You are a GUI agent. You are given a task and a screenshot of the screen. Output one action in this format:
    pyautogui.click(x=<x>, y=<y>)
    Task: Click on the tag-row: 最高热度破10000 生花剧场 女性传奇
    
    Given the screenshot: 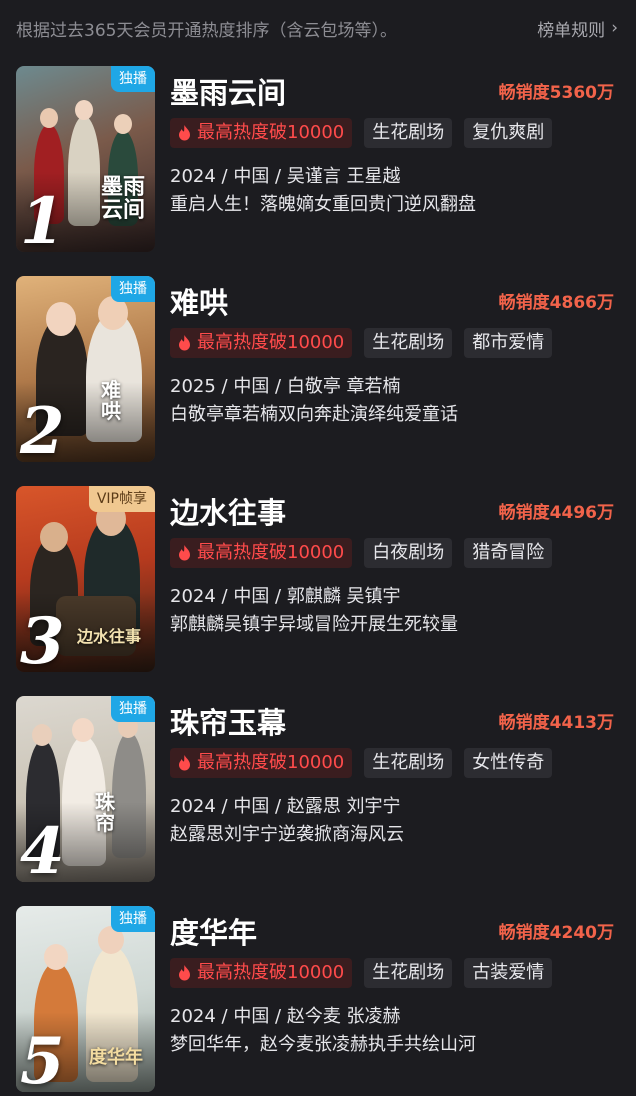 What is the action you would take?
    pyautogui.click(x=361, y=763)
    